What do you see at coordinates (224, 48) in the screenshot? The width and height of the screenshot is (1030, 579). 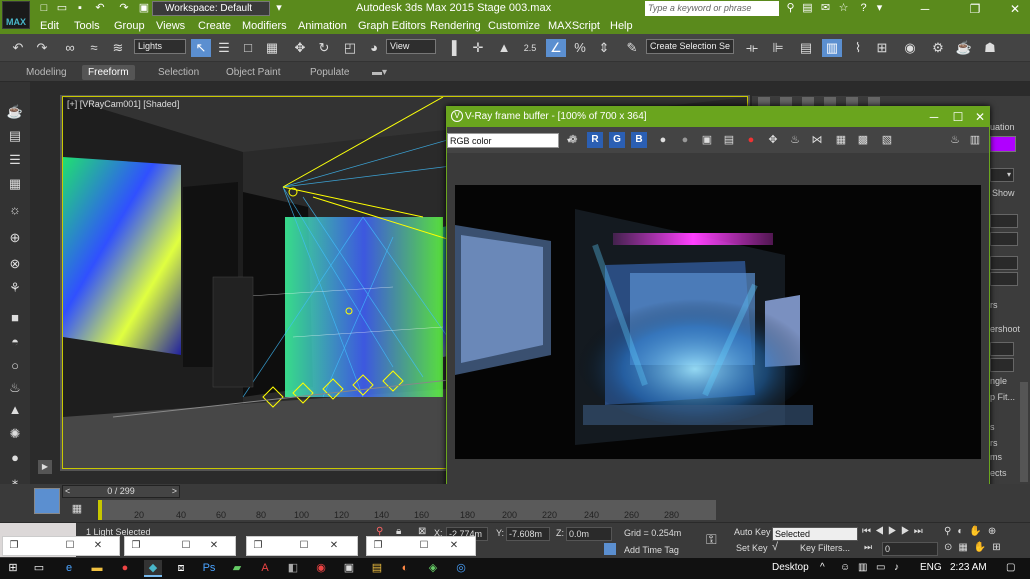 I see `select-by-name-icon: ☰` at bounding box center [224, 48].